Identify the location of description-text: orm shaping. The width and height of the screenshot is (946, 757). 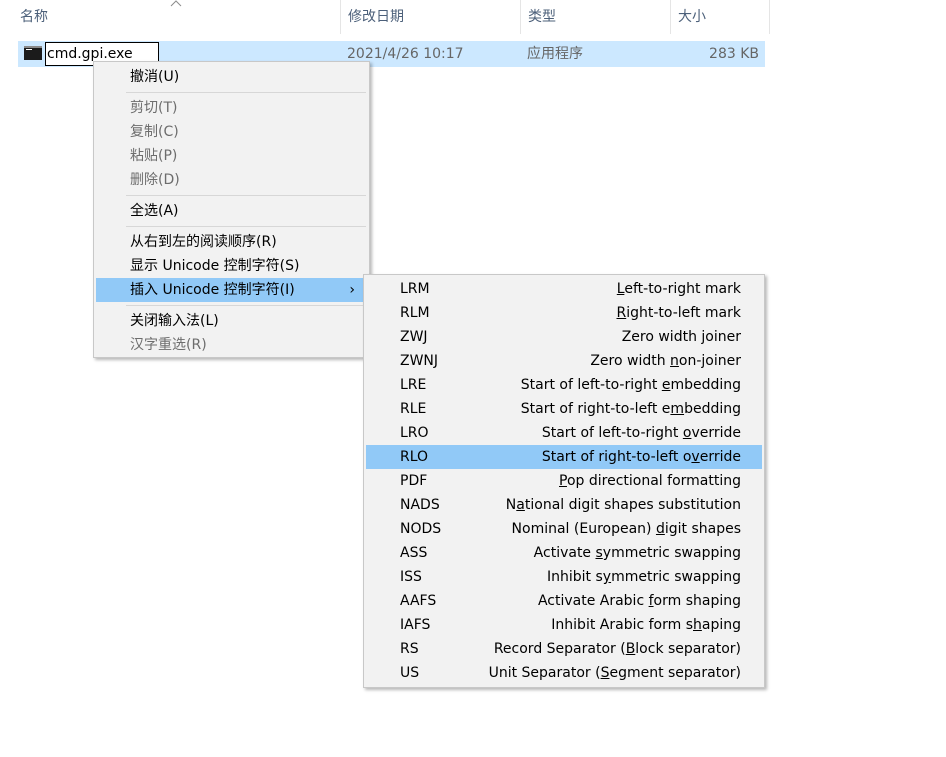
(697, 601).